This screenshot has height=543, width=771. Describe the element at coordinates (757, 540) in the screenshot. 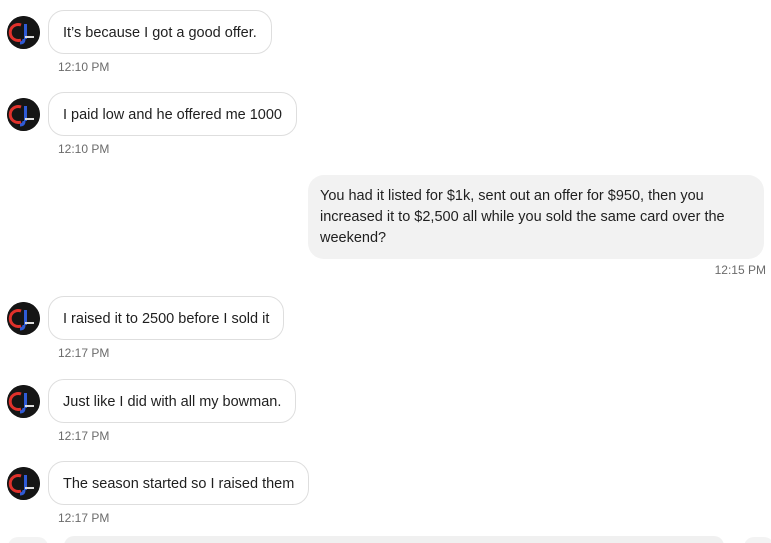

I see `send-button` at that location.